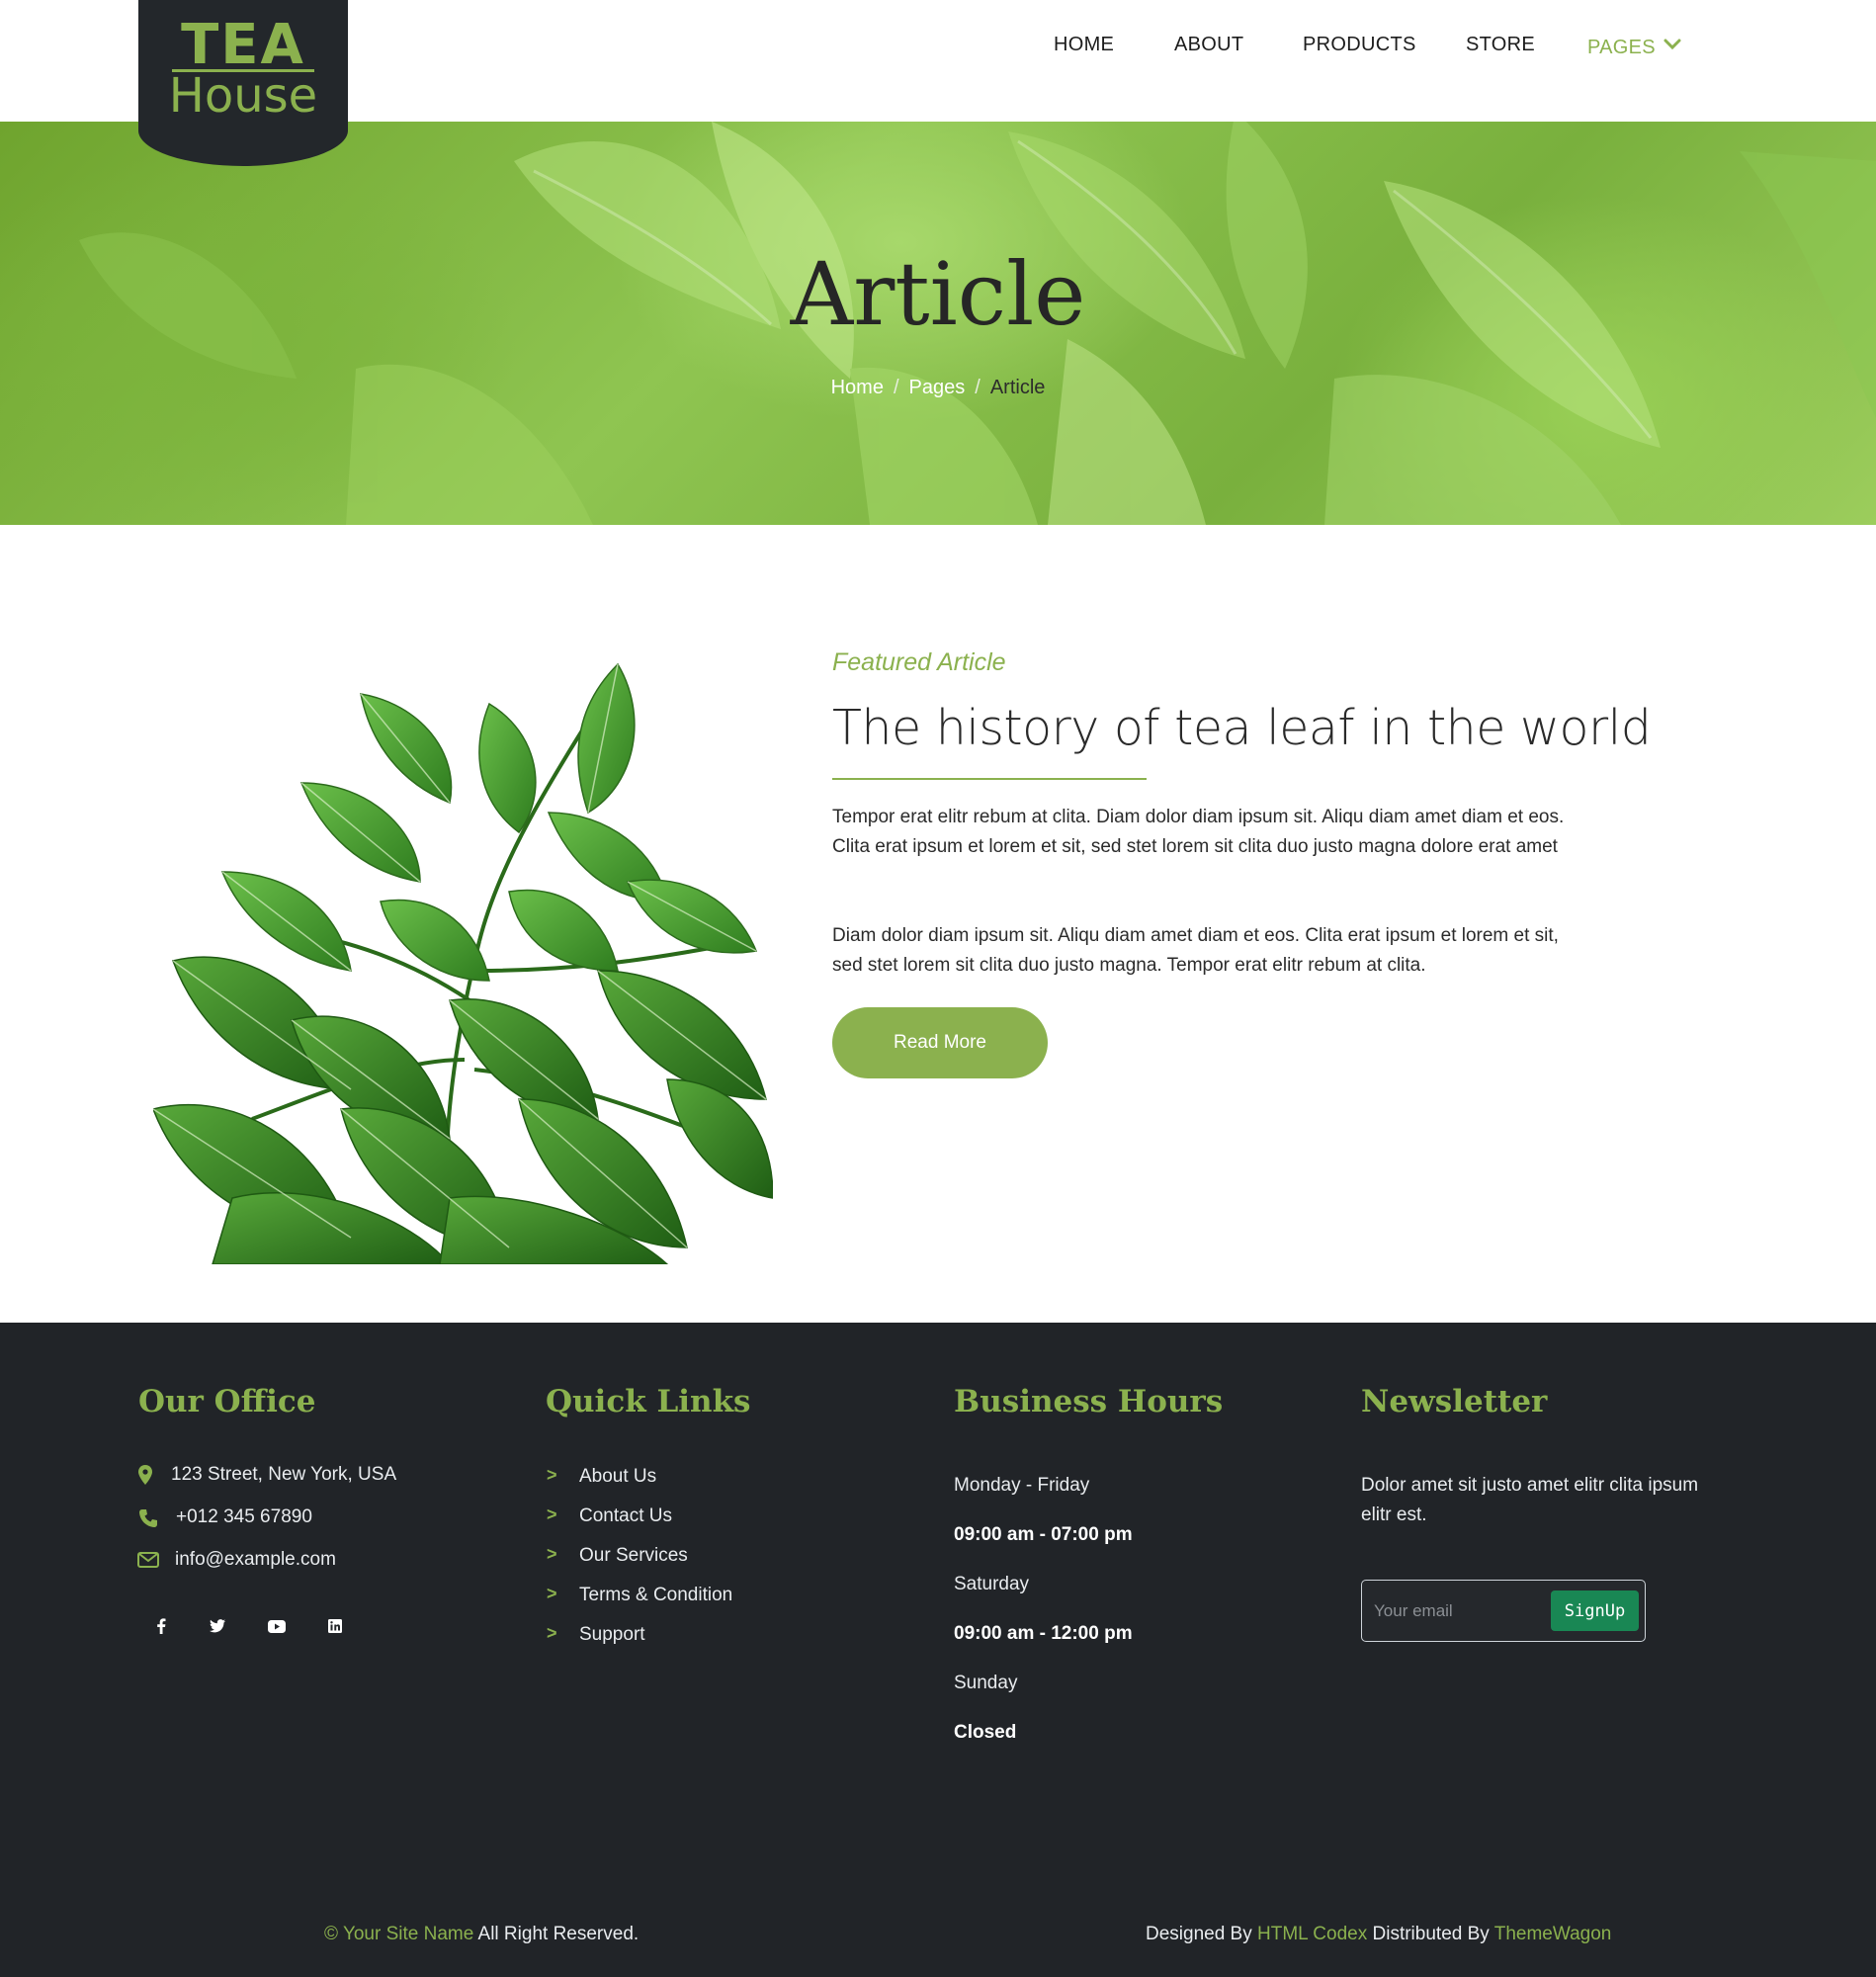  I want to click on credits-designed-by: Designed By, so click(1202, 1934).